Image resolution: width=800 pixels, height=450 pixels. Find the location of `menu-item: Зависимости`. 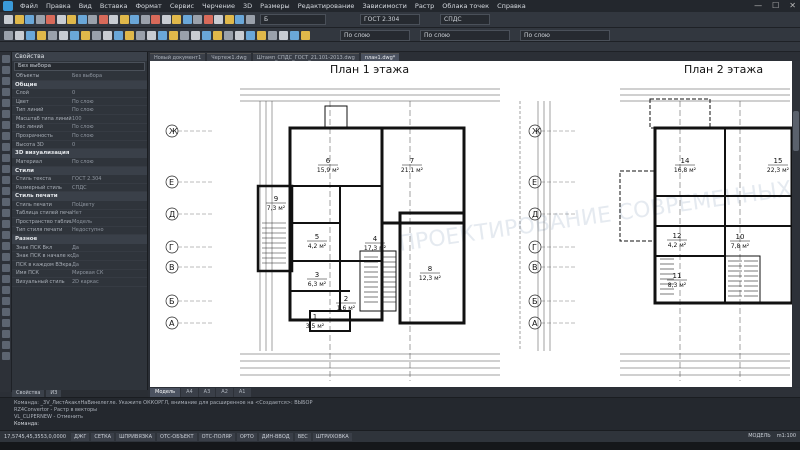

menu-item: Зависимости is located at coordinates (384, 6).